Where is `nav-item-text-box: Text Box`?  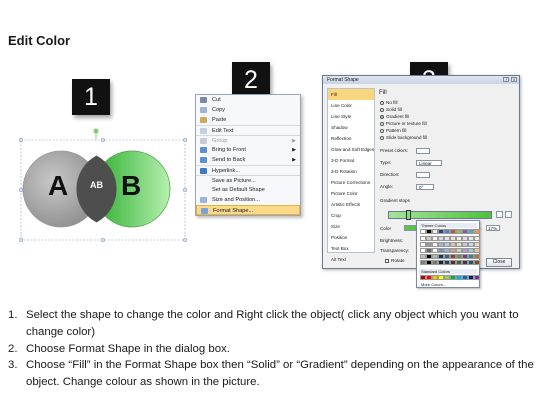
nav-item-text-box: Text Box is located at coordinates (351, 248).